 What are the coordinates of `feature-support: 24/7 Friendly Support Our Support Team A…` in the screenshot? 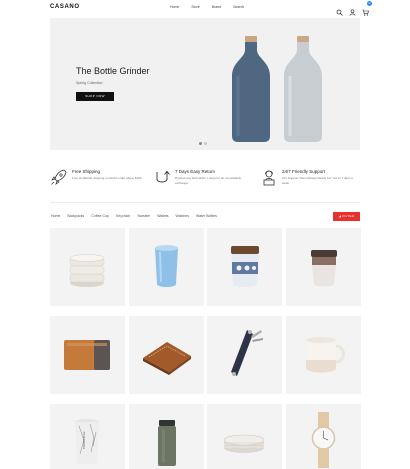 It's located at (310, 181).